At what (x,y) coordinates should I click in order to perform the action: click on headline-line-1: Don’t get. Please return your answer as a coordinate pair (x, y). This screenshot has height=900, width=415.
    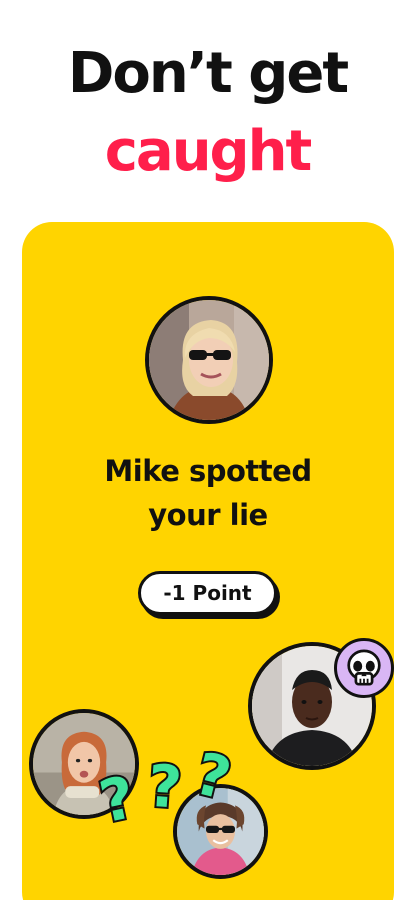
    Looking at the image, I should click on (208, 73).